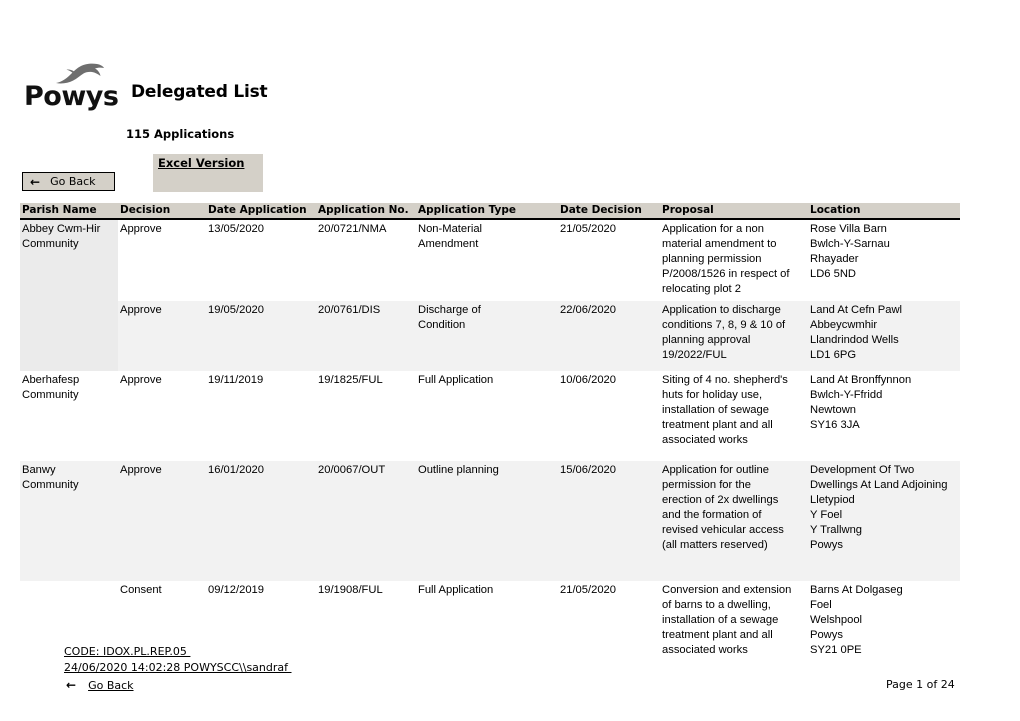 This screenshot has width=1020, height=721. I want to click on cell-application-no: 20/0721/NMA, so click(352, 229).